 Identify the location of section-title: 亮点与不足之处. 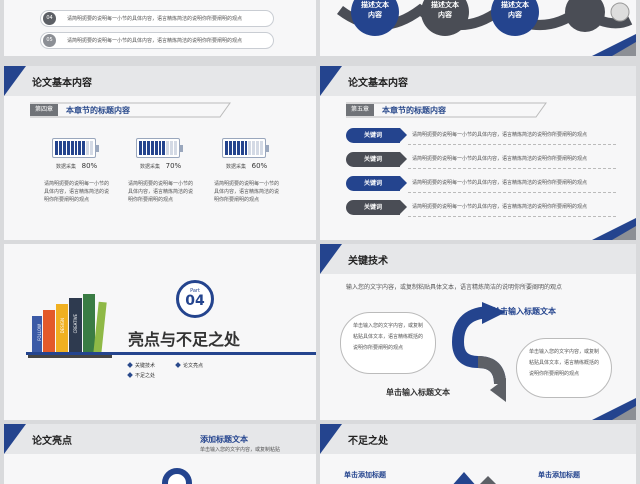
(184, 339).